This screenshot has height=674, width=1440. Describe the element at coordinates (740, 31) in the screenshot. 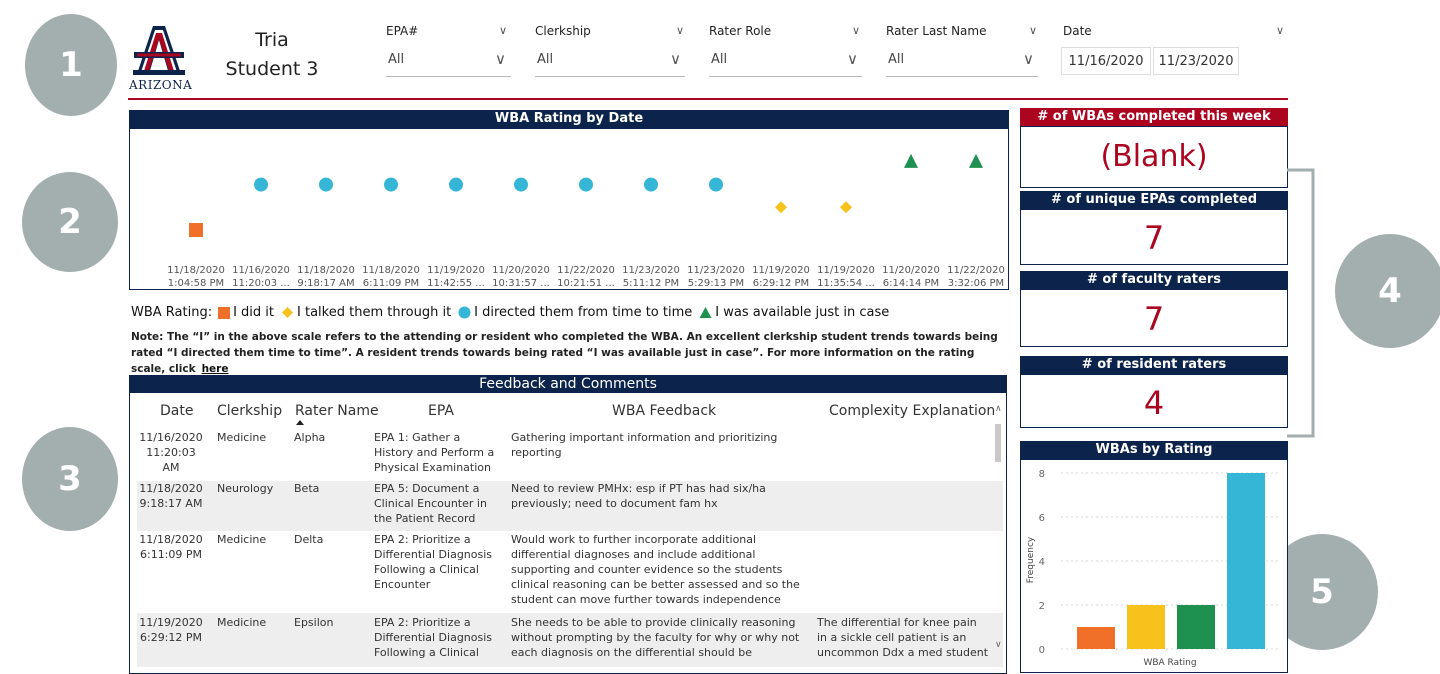

I see `rater-role-filter-title: Rater Role` at that location.